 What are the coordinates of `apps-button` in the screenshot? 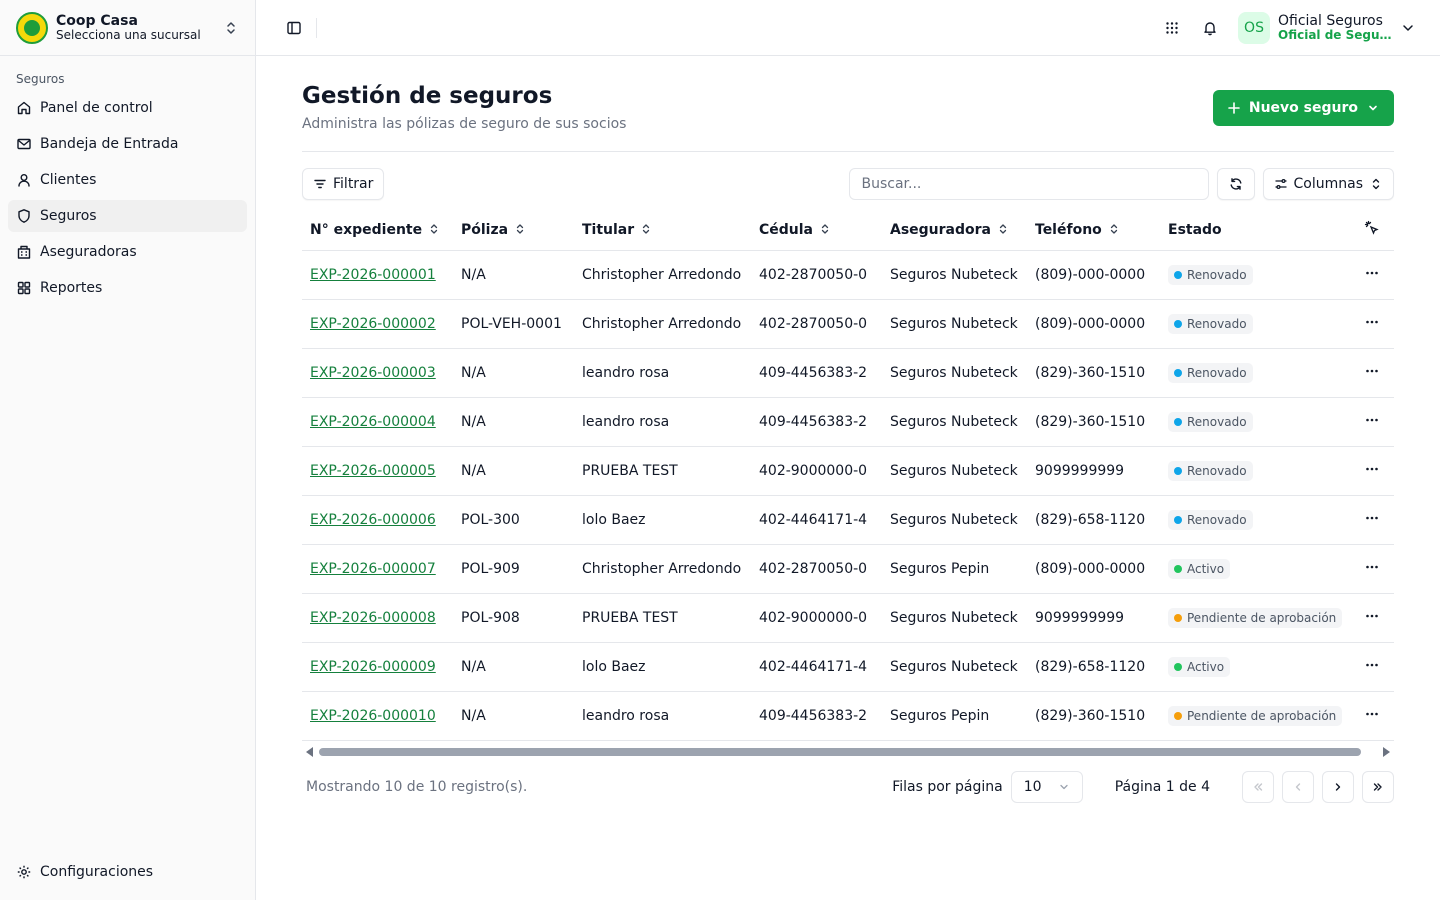 It's located at (1172, 28).